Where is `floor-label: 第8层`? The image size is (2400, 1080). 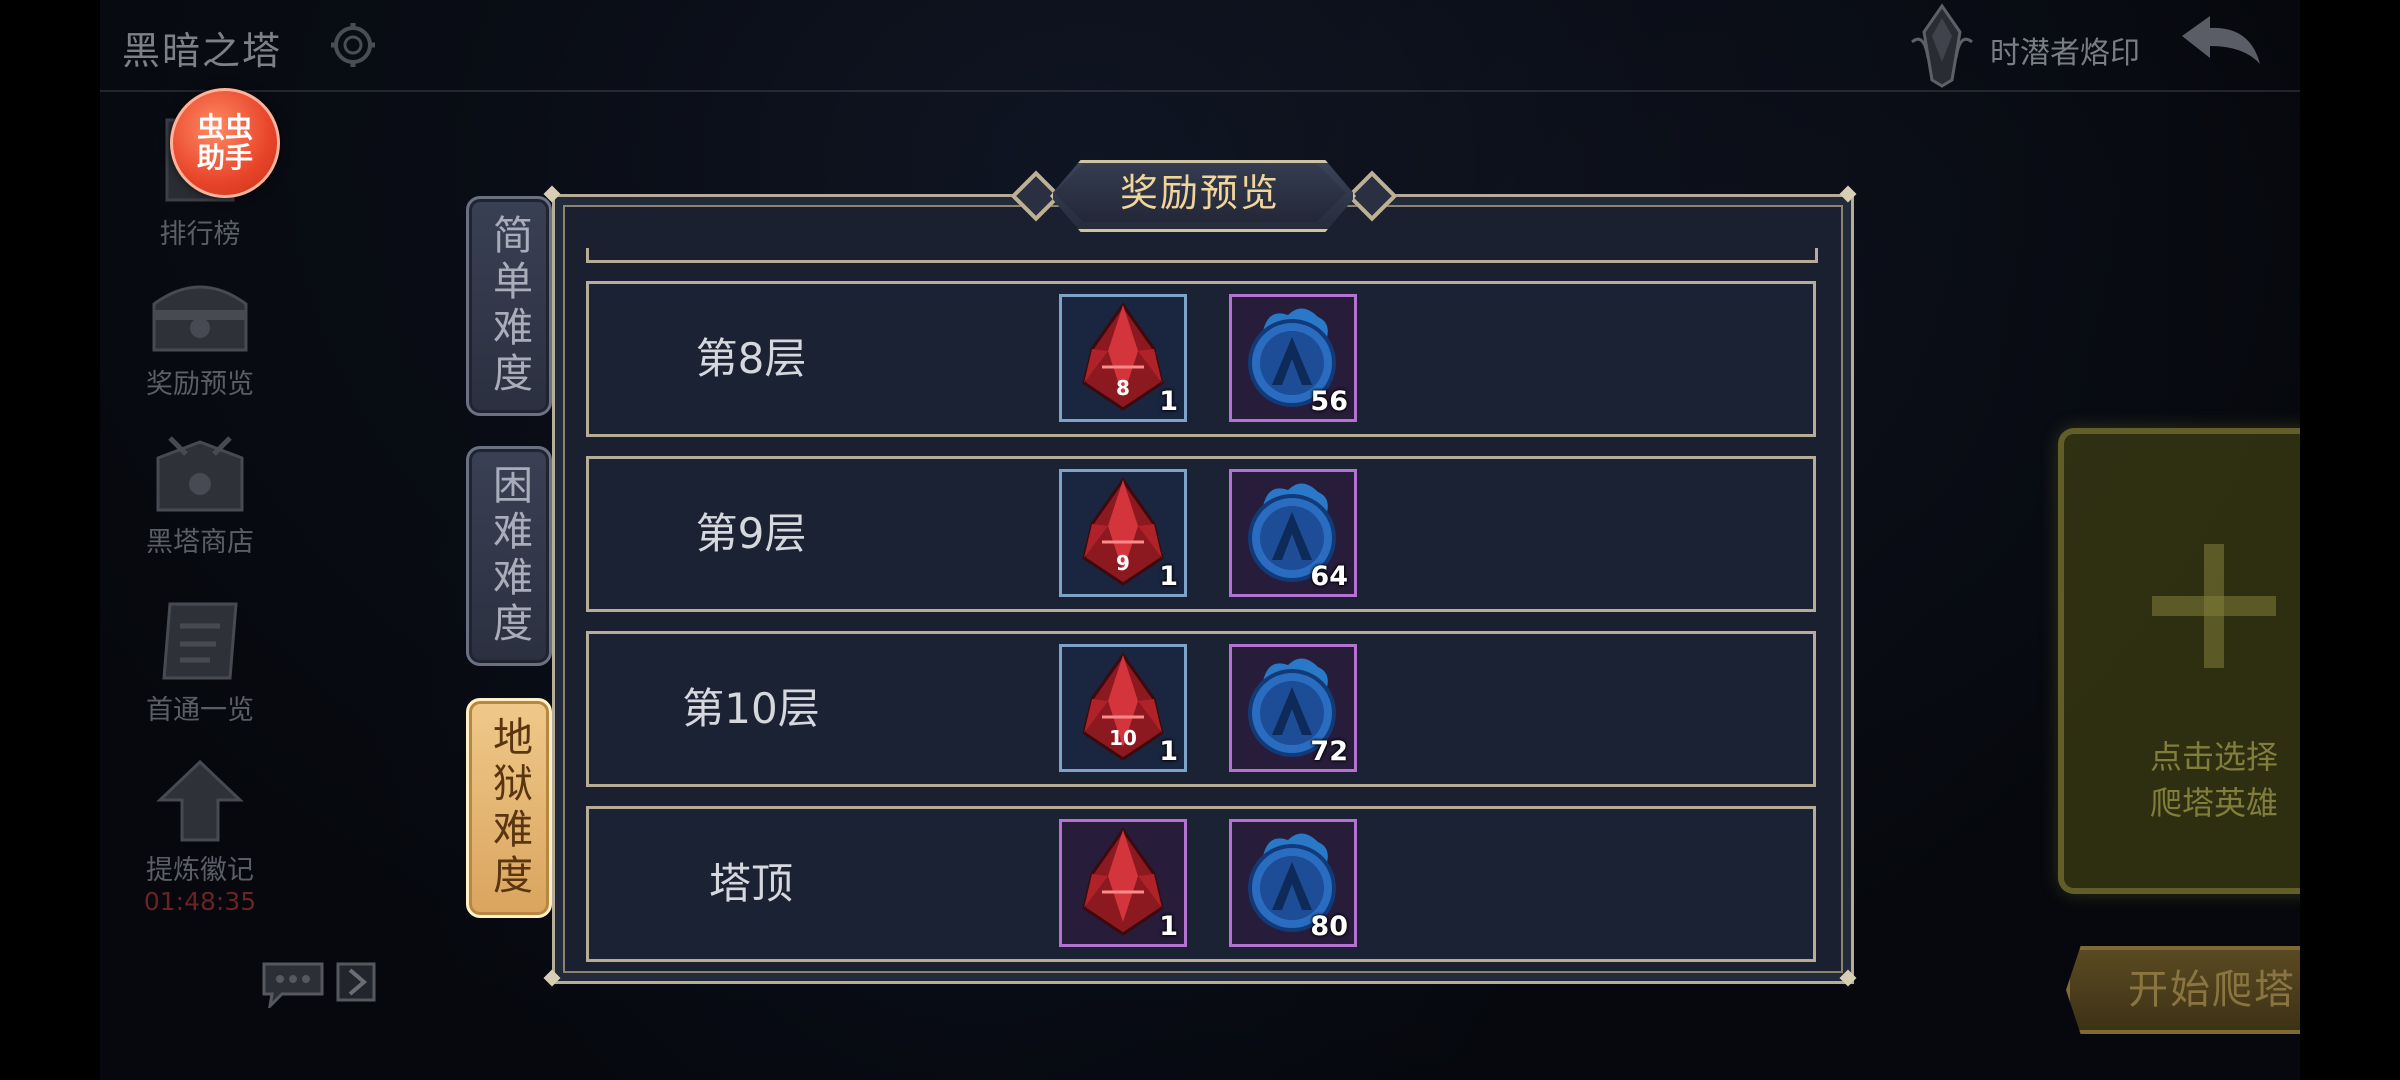
floor-label: 第8层 is located at coordinates (751, 358).